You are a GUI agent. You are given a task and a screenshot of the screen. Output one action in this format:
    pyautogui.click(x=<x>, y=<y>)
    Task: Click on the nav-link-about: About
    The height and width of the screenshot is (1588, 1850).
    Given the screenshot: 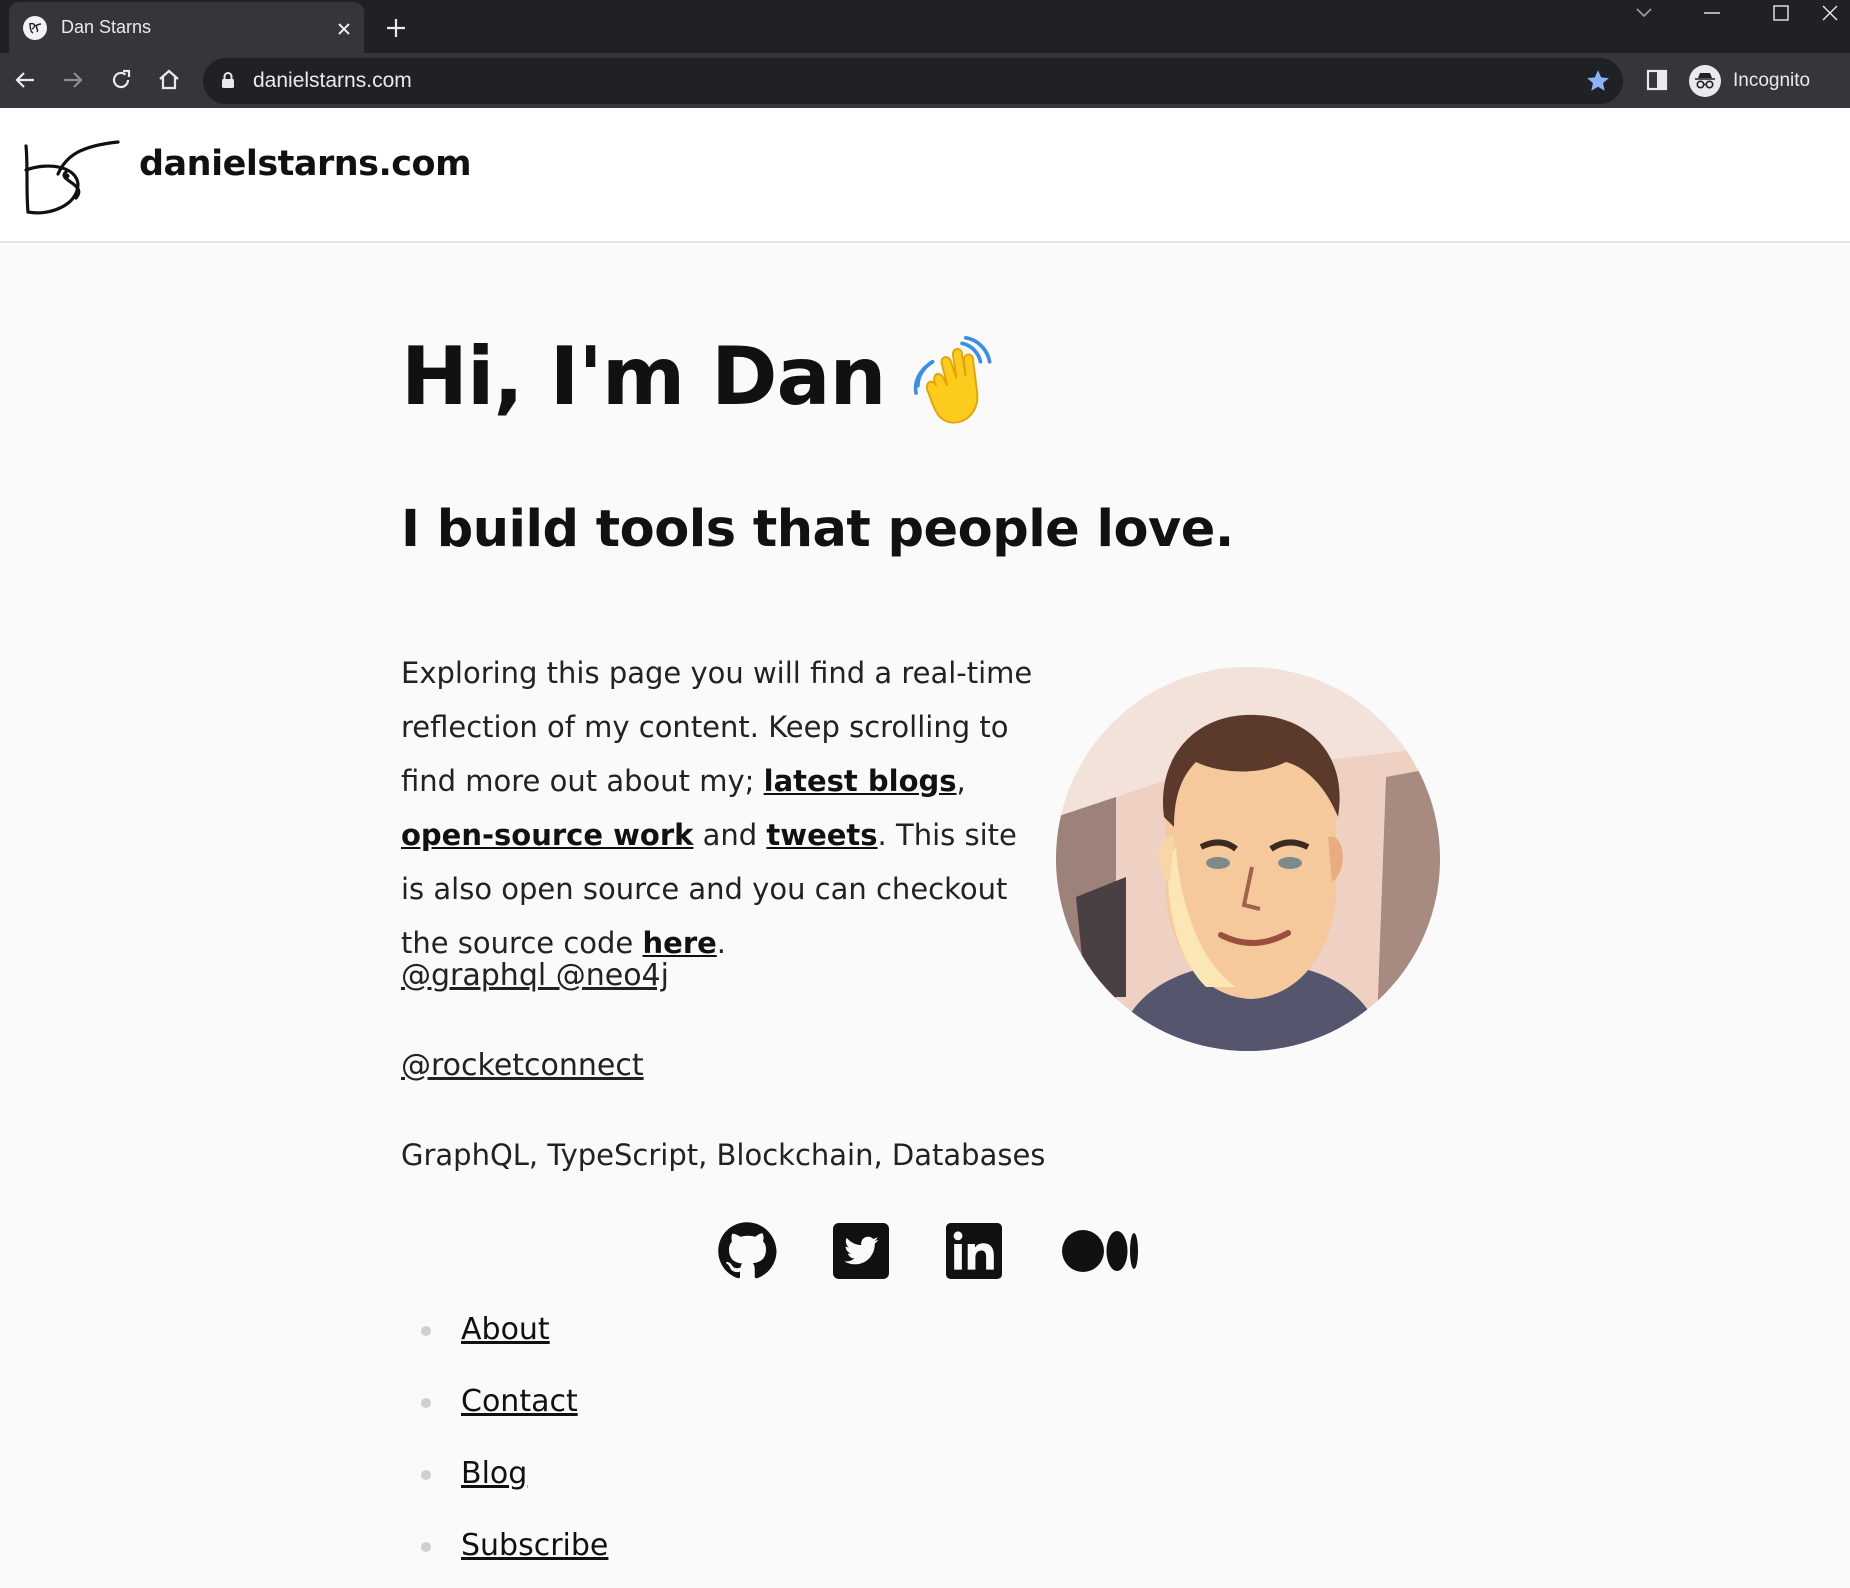 What is the action you would take?
    pyautogui.click(x=505, y=1329)
    